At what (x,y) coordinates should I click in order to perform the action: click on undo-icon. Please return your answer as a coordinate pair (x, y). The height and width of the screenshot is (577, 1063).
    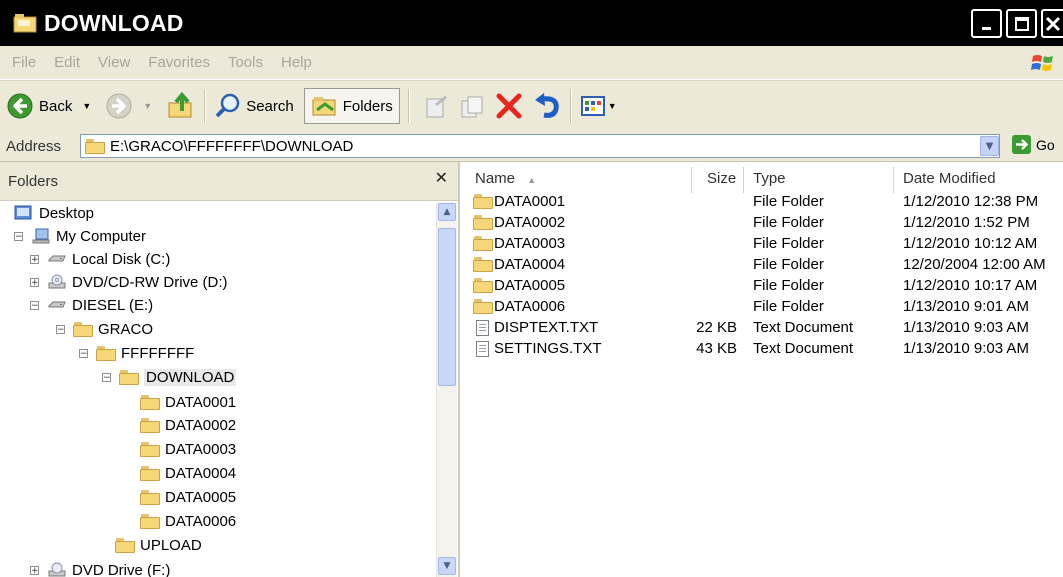
    Looking at the image, I should click on (547, 106).